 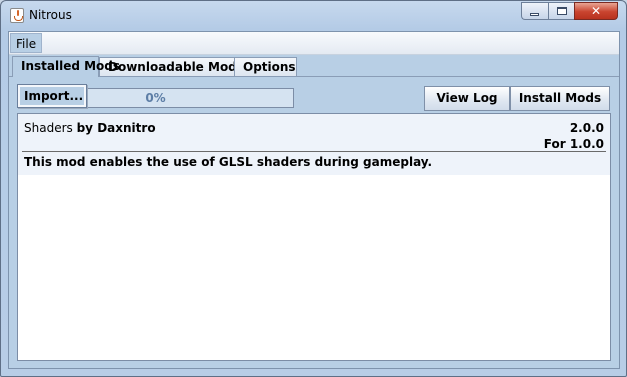 I want to click on view-log-button: View Log, so click(x=467, y=98).